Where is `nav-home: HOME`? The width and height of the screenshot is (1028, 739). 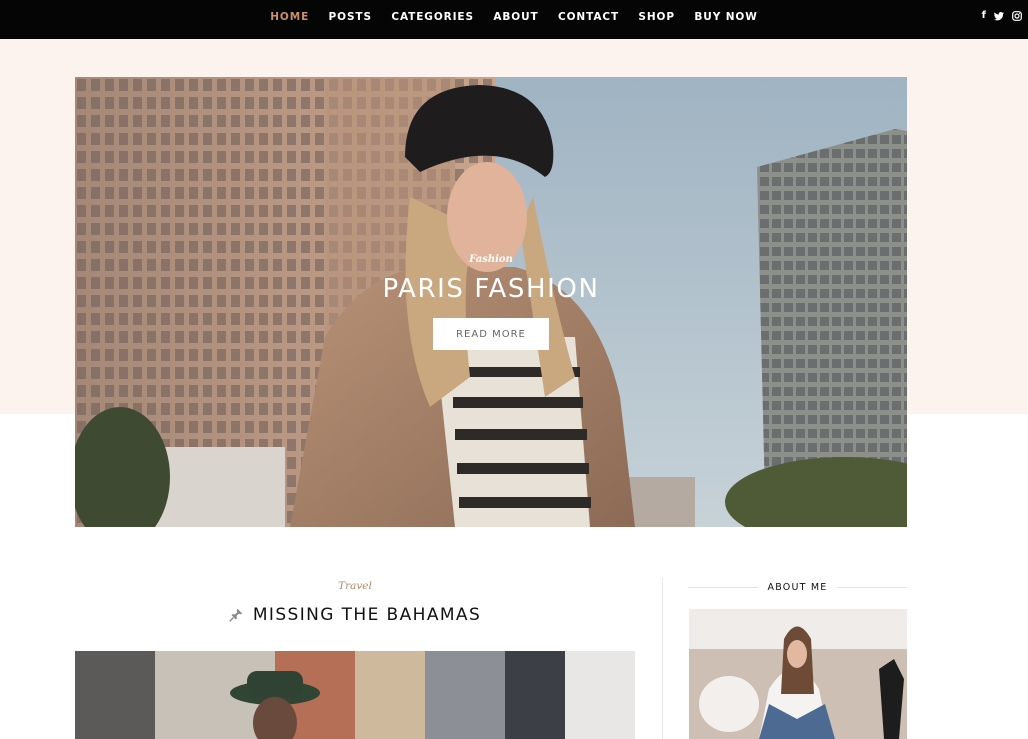
nav-home: HOME is located at coordinates (290, 17).